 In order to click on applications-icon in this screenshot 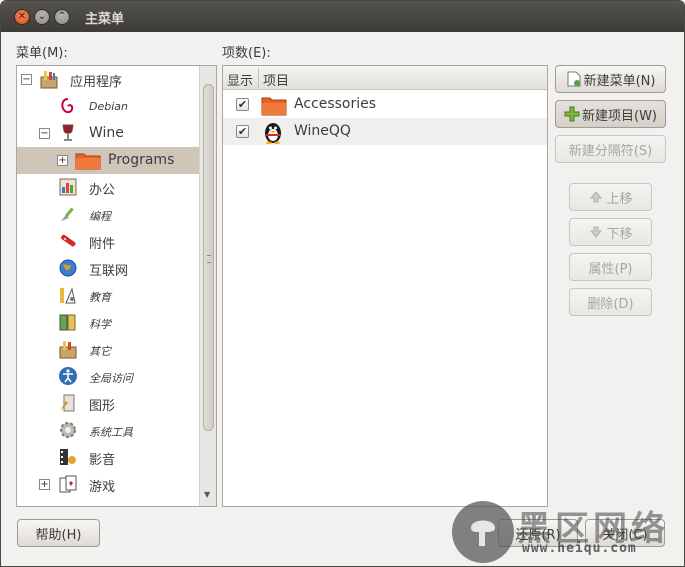, I will do `click(49, 79)`.